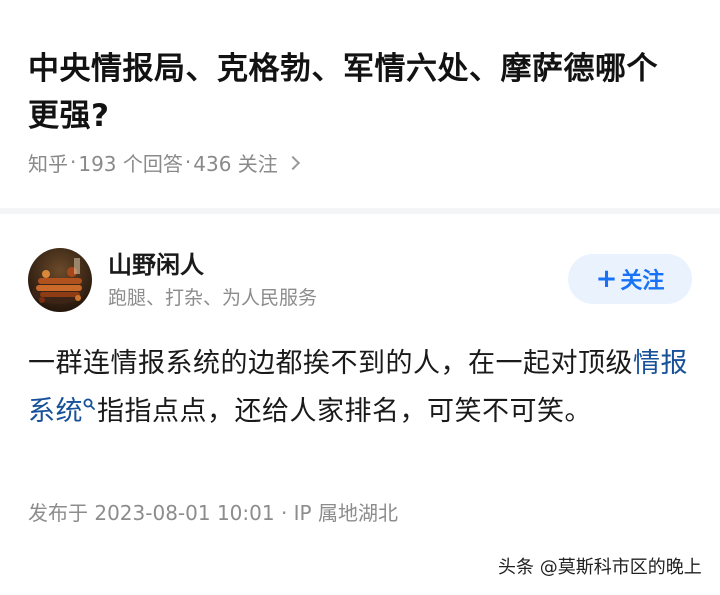 This screenshot has height=595, width=720. Describe the element at coordinates (156, 265) in the screenshot. I see `author-name: 山野闲人` at that location.